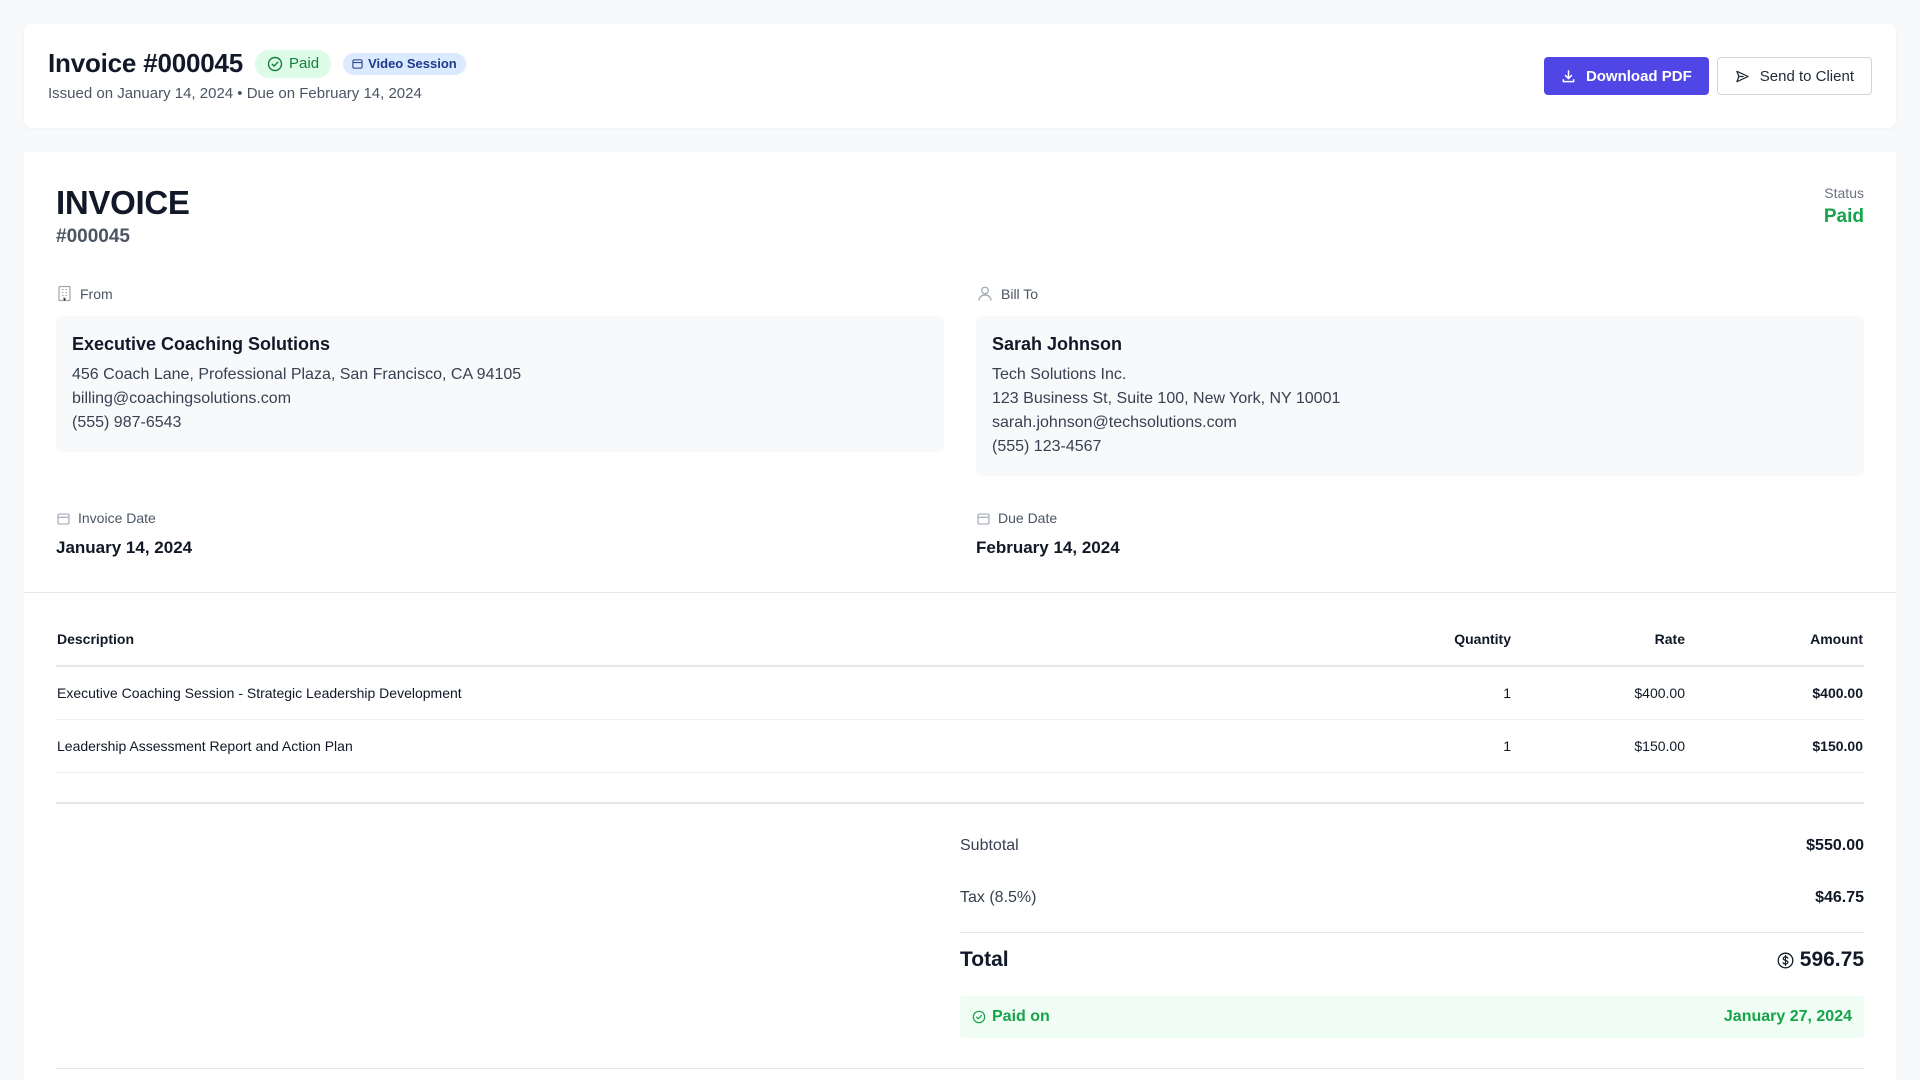 This screenshot has height=1080, width=1920. What do you see at coordinates (1048, 547) in the screenshot?
I see `due-date-value: February 14, 2024` at bounding box center [1048, 547].